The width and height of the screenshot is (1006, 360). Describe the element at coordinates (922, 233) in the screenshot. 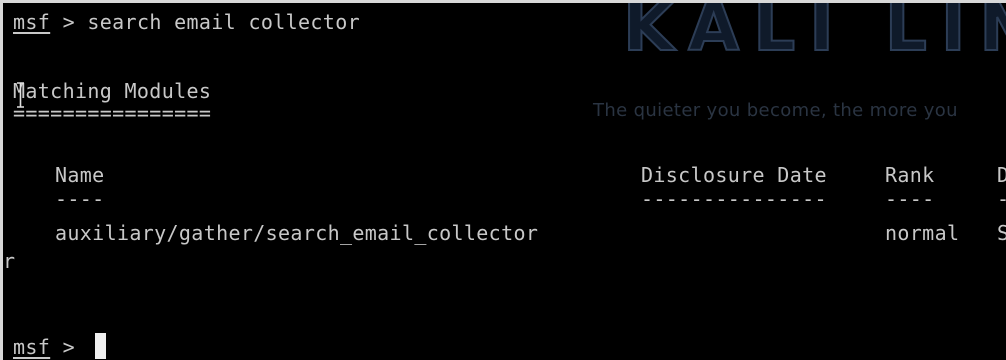

I see `table-row-rank: normal` at that location.